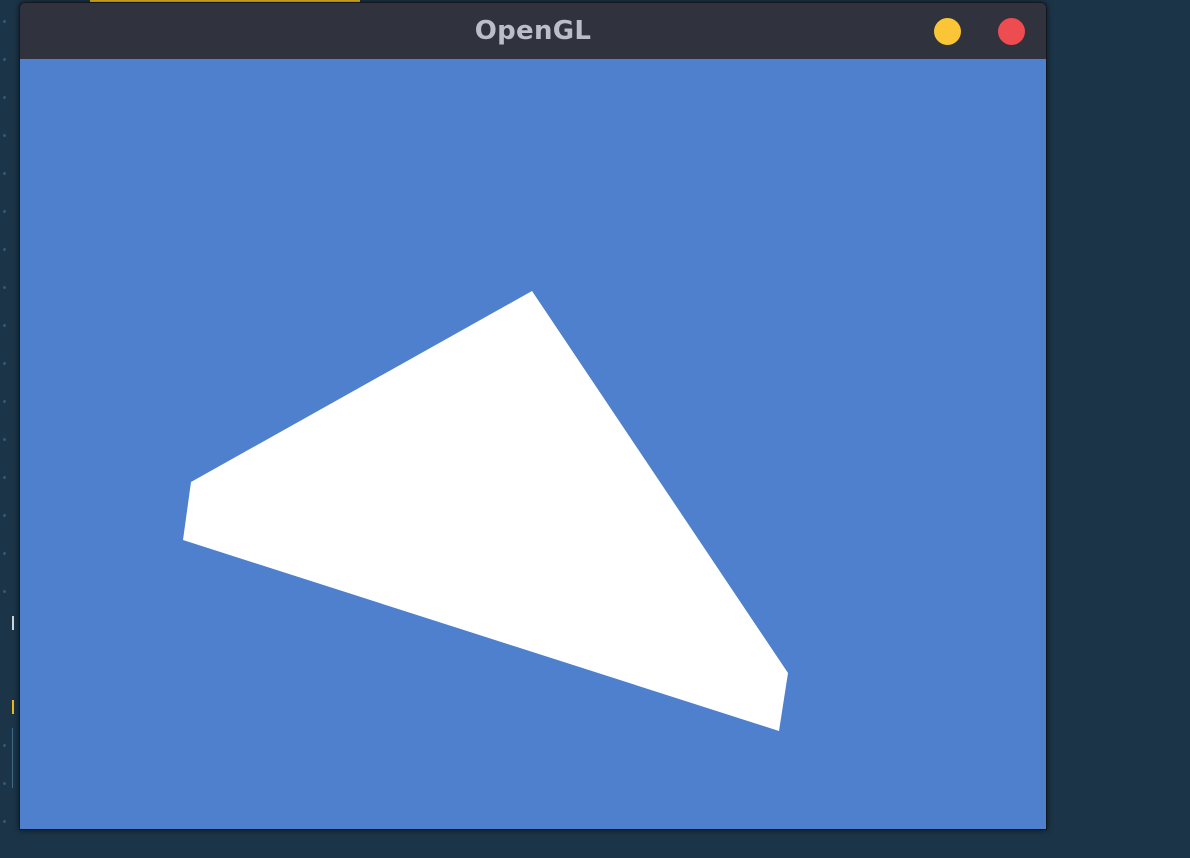 This screenshot has width=1190, height=858. I want to click on close-button, so click(1011, 31).